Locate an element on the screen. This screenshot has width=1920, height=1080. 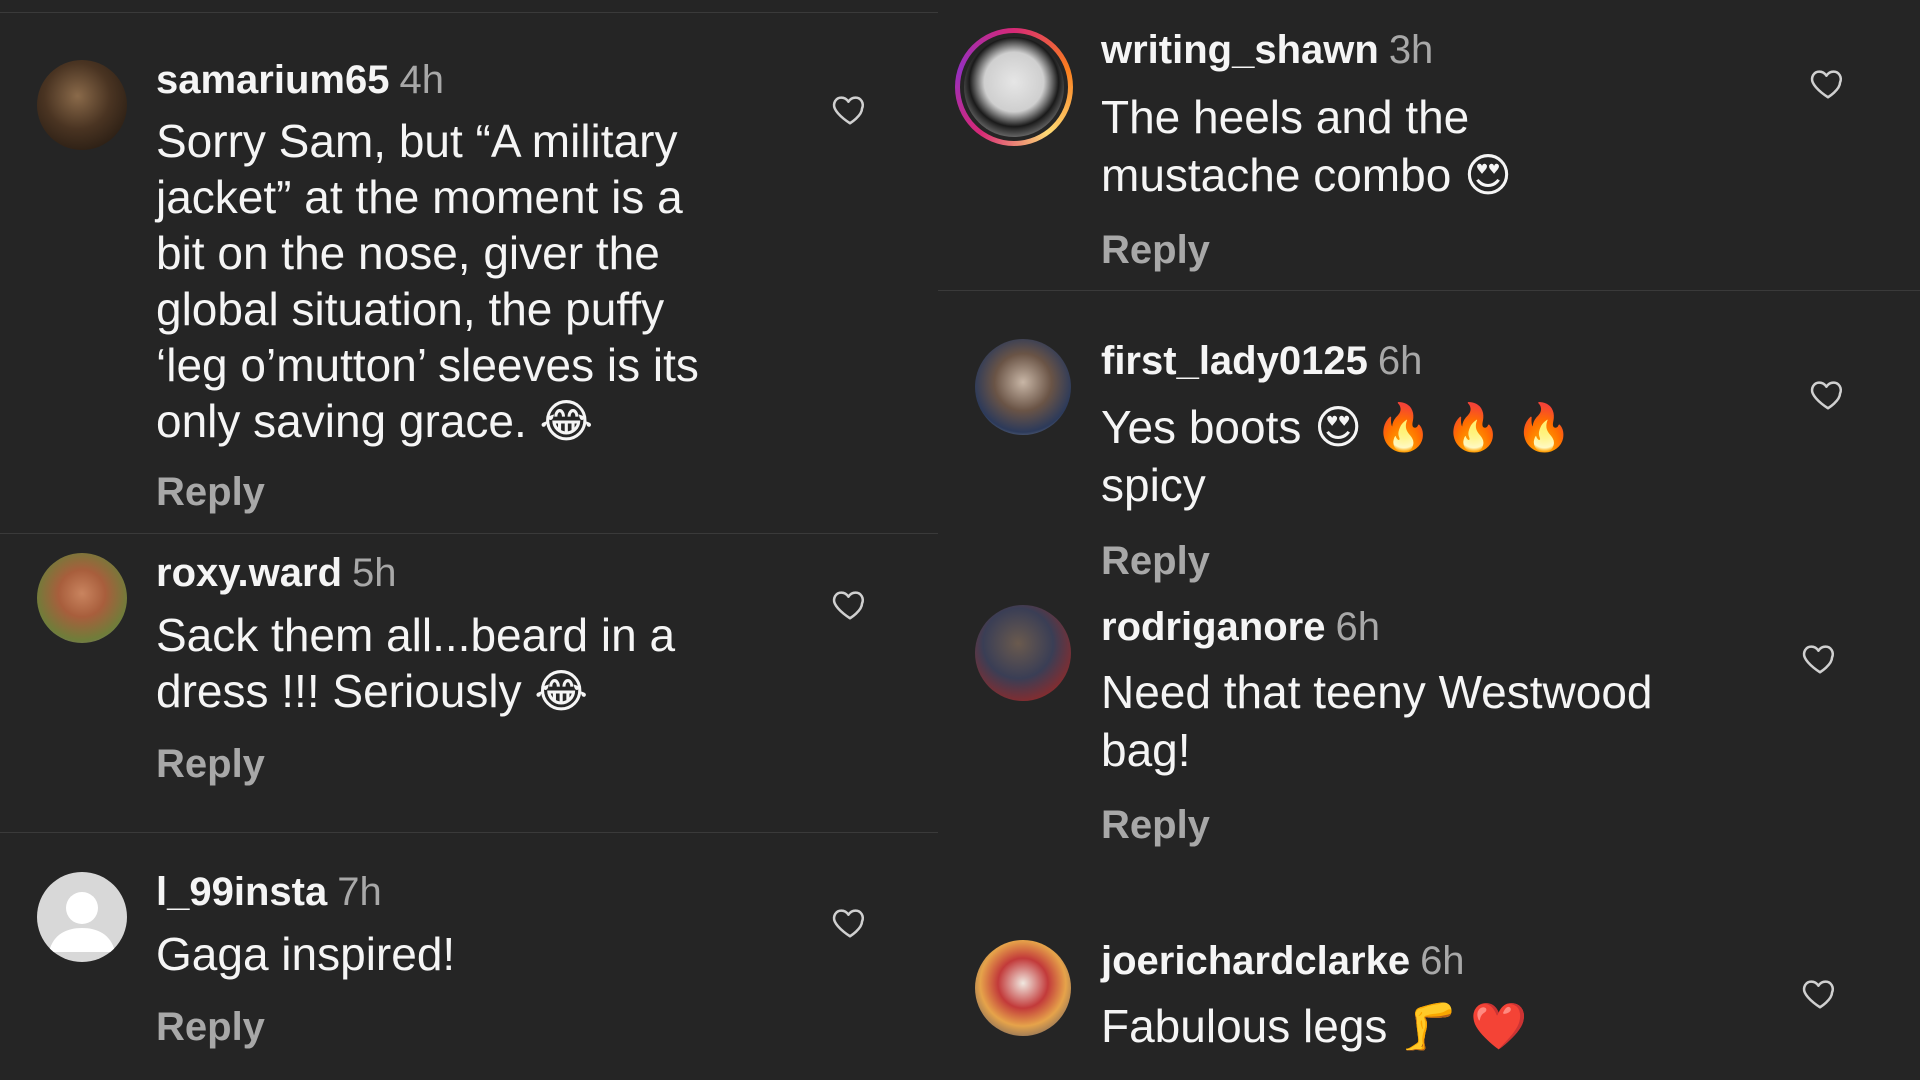
comment-username: roxy.ward 5h is located at coordinates (276, 573).